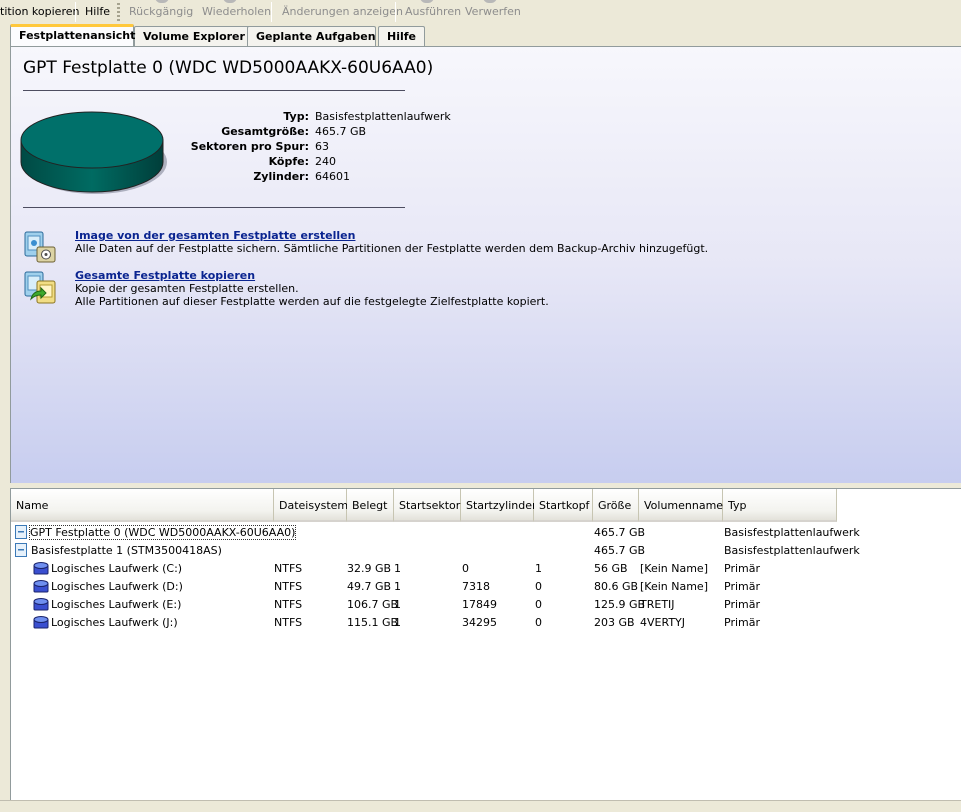  What do you see at coordinates (480, 806) in the screenshot?
I see `status-bar` at bounding box center [480, 806].